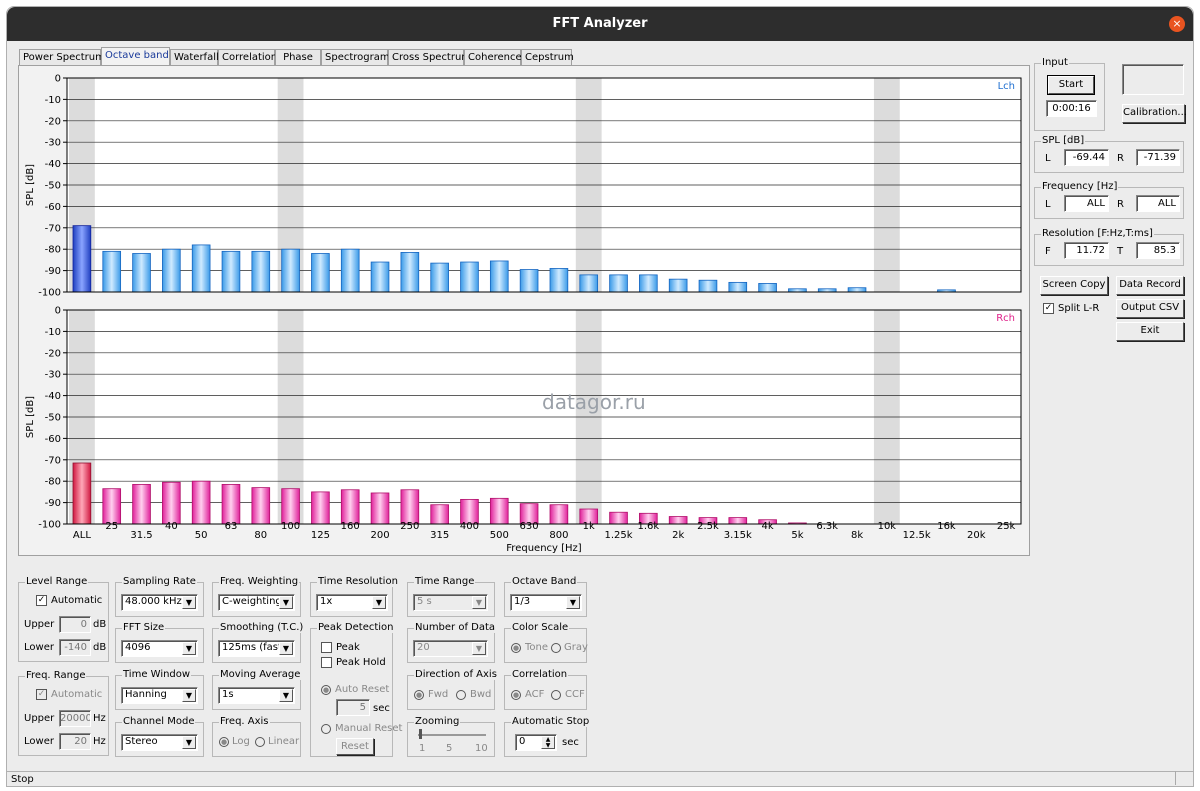  What do you see at coordinates (75, 741) in the screenshot?
I see `freq-lower-input: 20` at bounding box center [75, 741].